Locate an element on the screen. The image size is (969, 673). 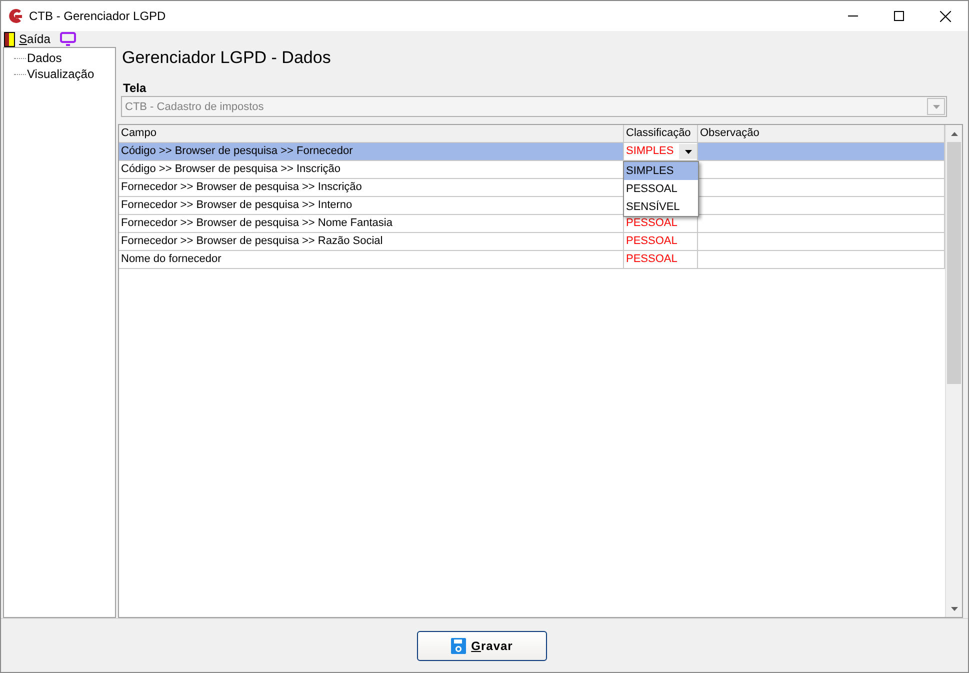
table-row: Nome do fornecedor PESSOAL is located at coordinates (532, 260).